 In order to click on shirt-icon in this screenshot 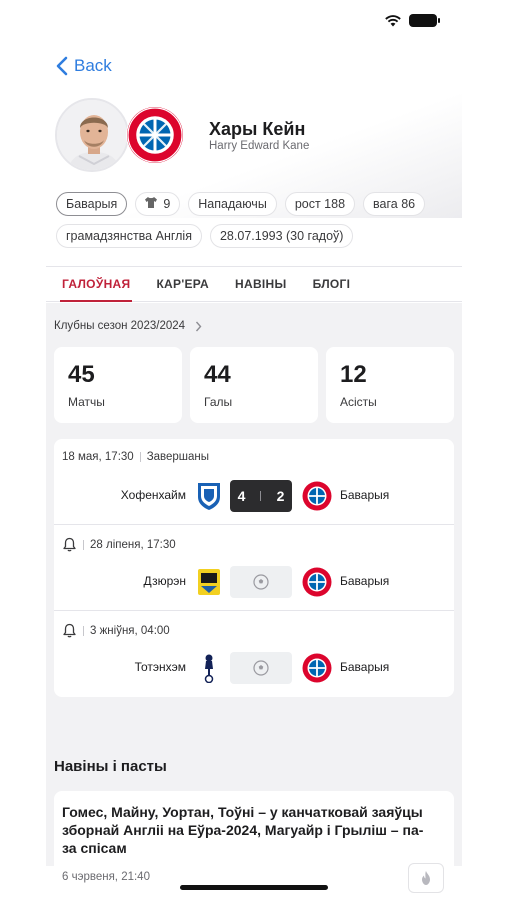, I will do `click(151, 204)`.